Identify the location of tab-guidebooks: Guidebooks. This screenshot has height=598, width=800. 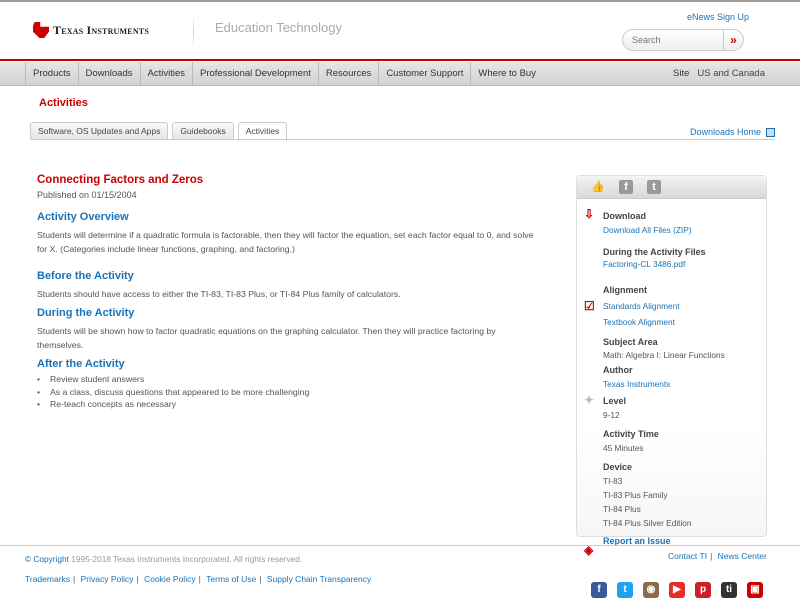
(203, 131).